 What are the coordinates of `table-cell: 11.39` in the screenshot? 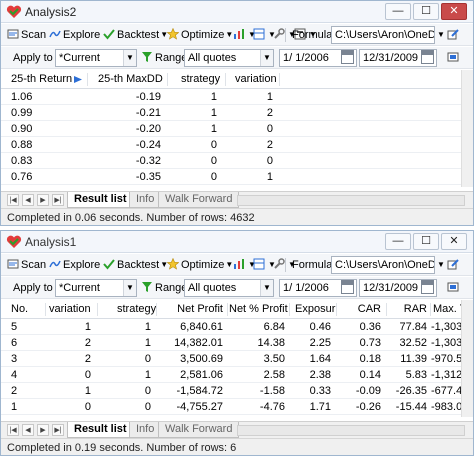 It's located at (413, 359).